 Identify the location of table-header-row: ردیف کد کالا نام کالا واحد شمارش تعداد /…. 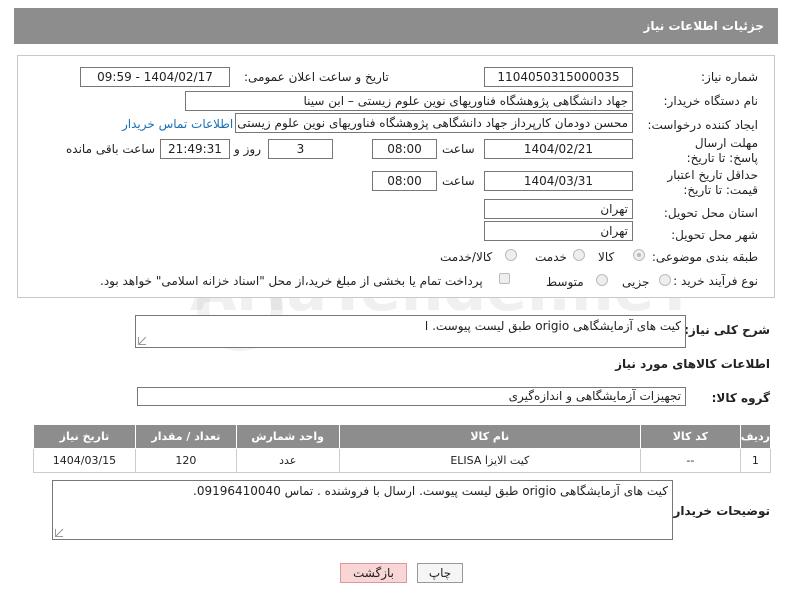
(402, 436).